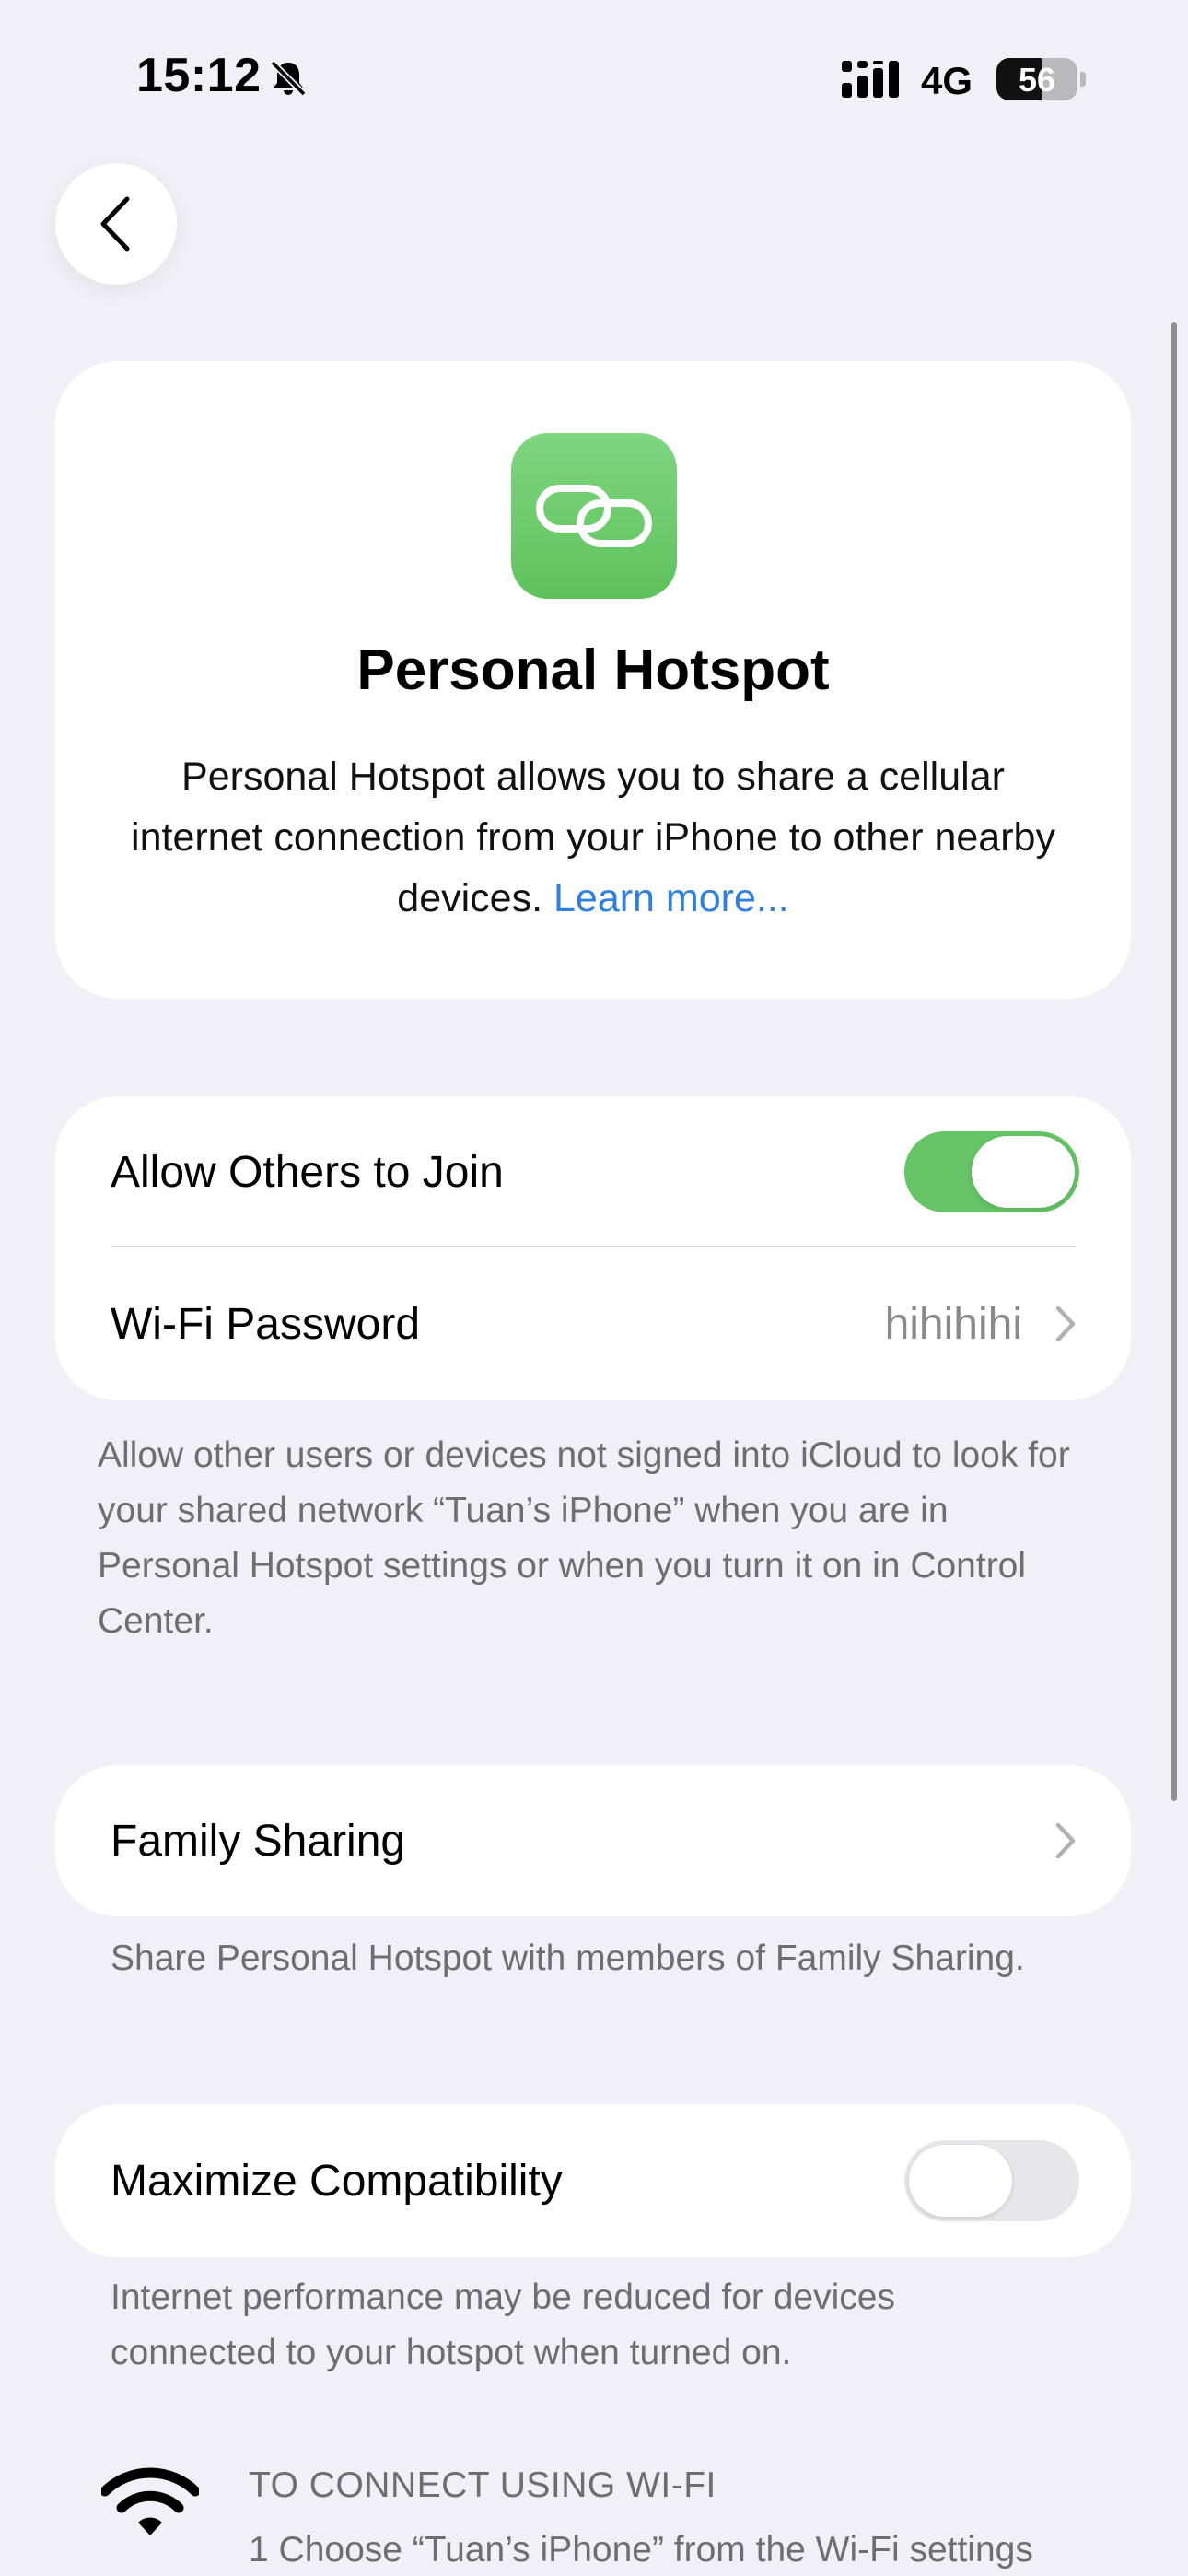  What do you see at coordinates (266, 1324) in the screenshot?
I see `wifi-password-label: Wi-Fi Password` at bounding box center [266, 1324].